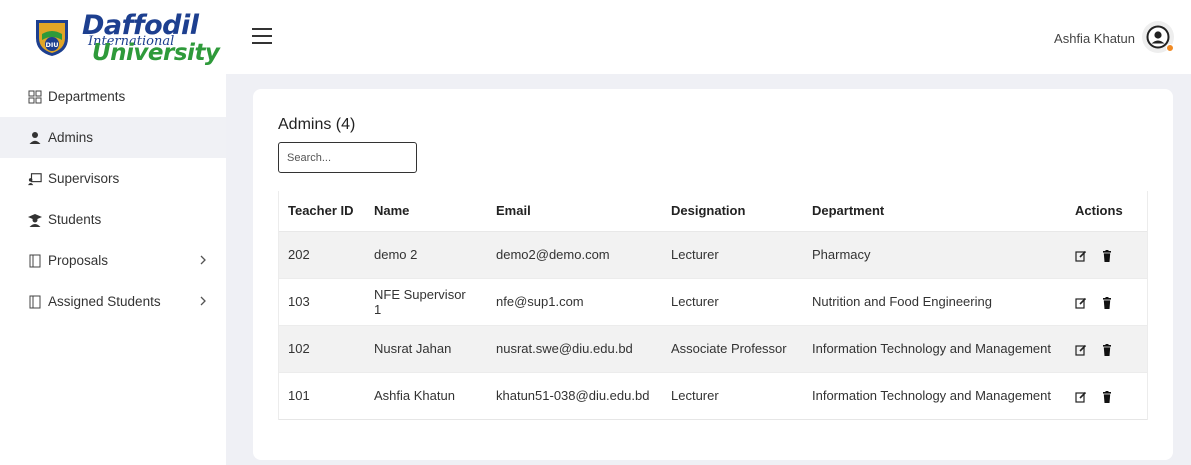  I want to click on column-header-name: Name, so click(425, 211).